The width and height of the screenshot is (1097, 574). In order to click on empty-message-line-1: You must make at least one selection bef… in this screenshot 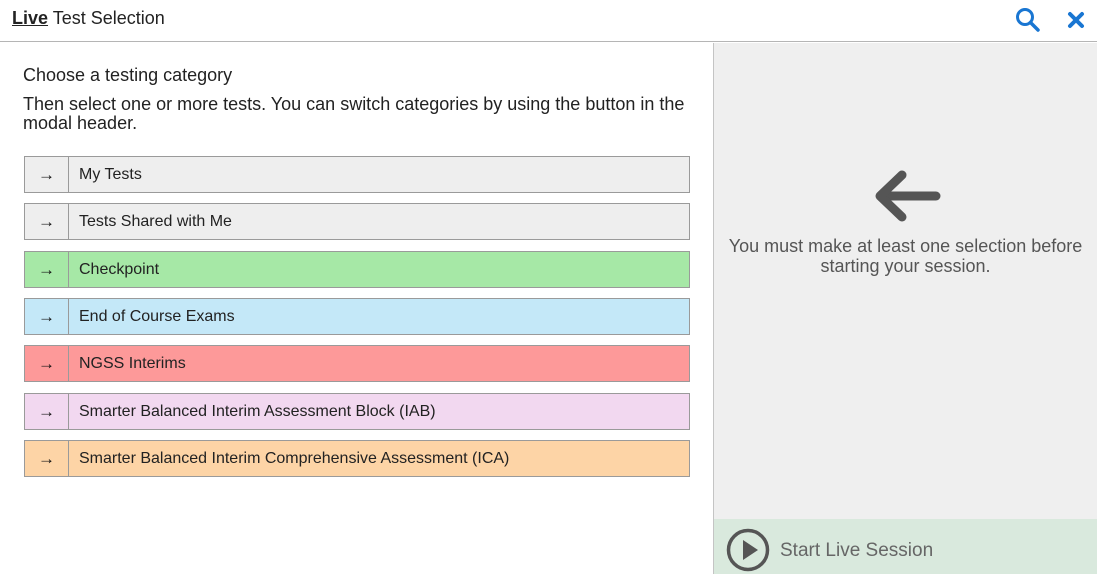, I will do `click(905, 246)`.